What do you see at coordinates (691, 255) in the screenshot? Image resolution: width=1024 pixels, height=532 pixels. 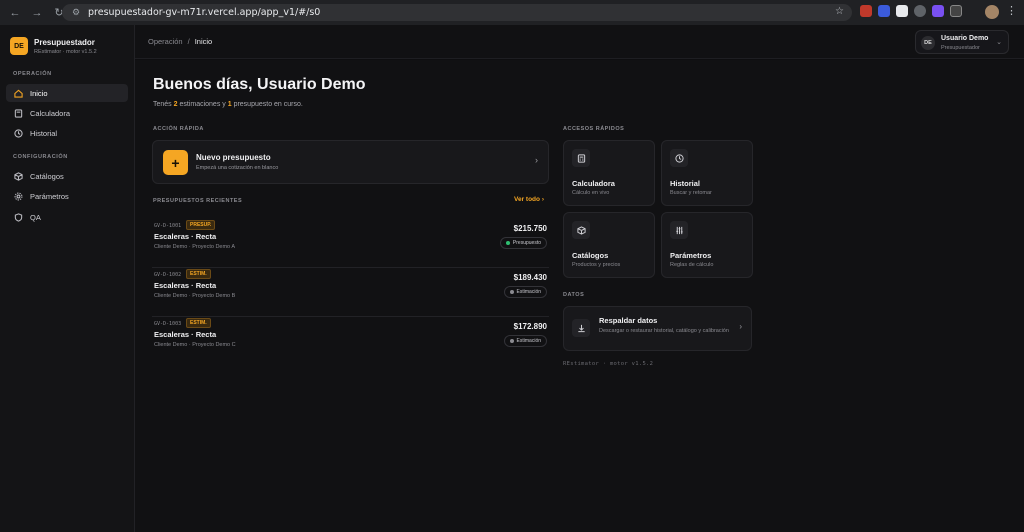 I see `tile-title: Parámetros` at bounding box center [691, 255].